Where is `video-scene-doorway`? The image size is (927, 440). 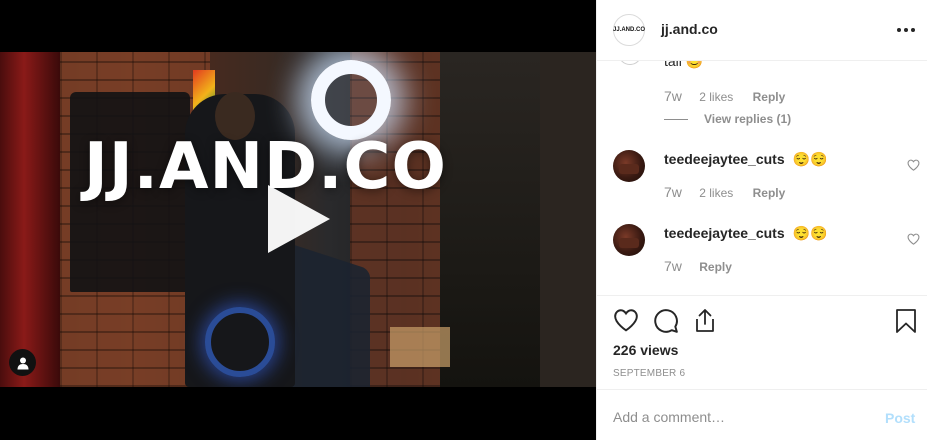
video-scene-doorway is located at coordinates (490, 219).